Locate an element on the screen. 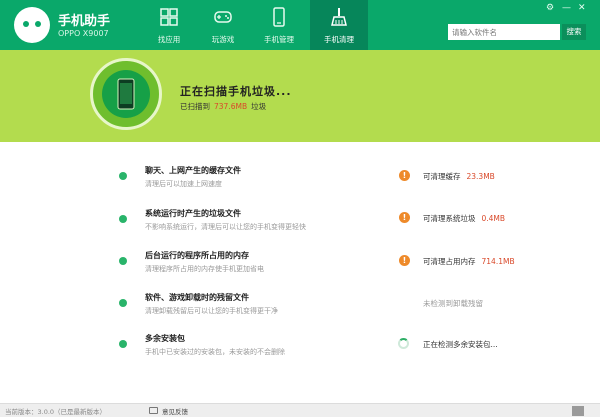  device-name: OPPO X9007 is located at coordinates (83, 33).